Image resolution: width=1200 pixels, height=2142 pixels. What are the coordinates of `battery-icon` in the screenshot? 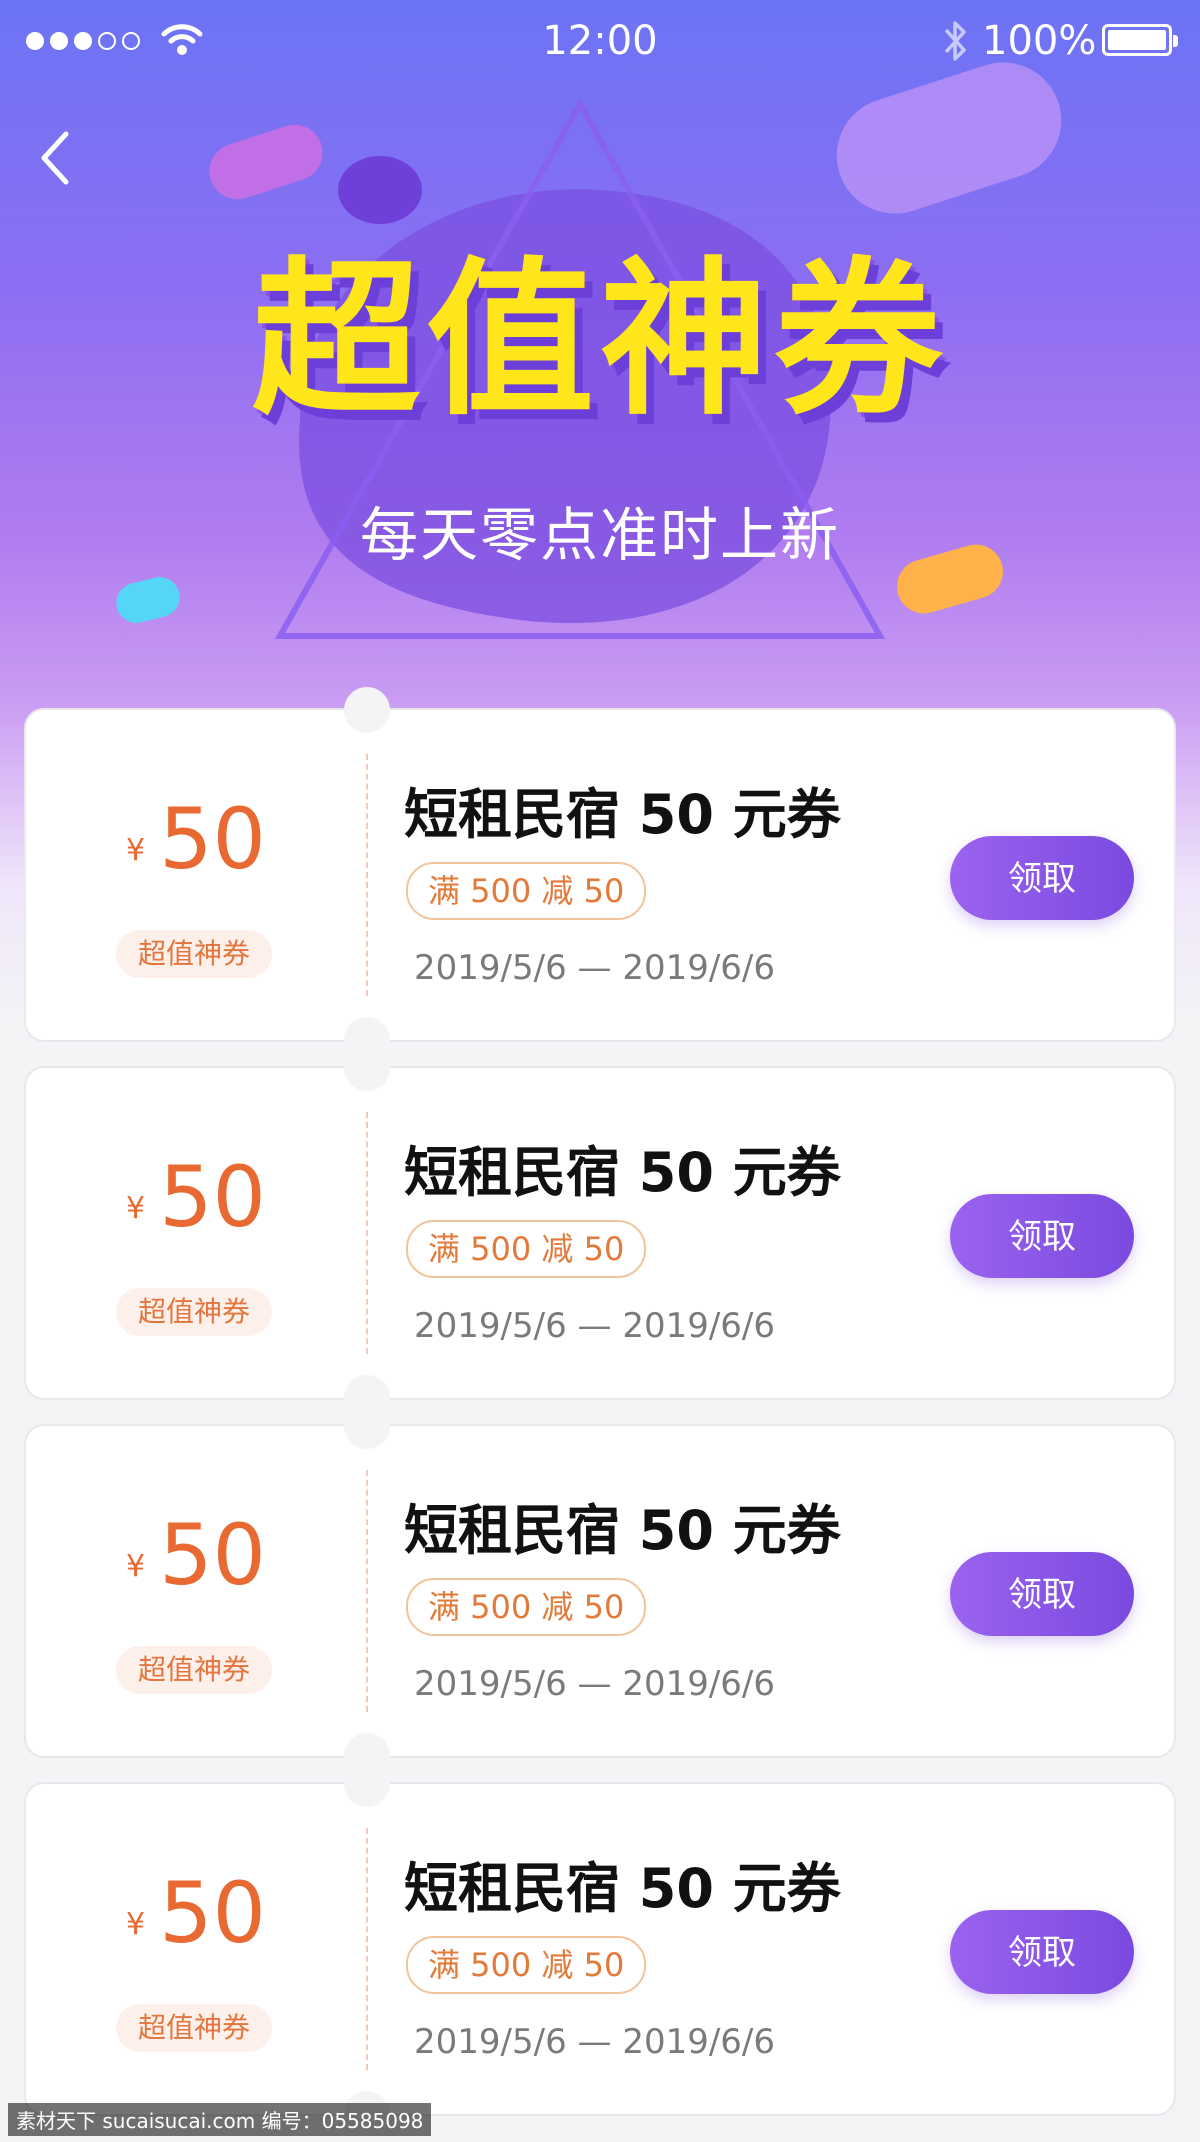 It's located at (1140, 40).